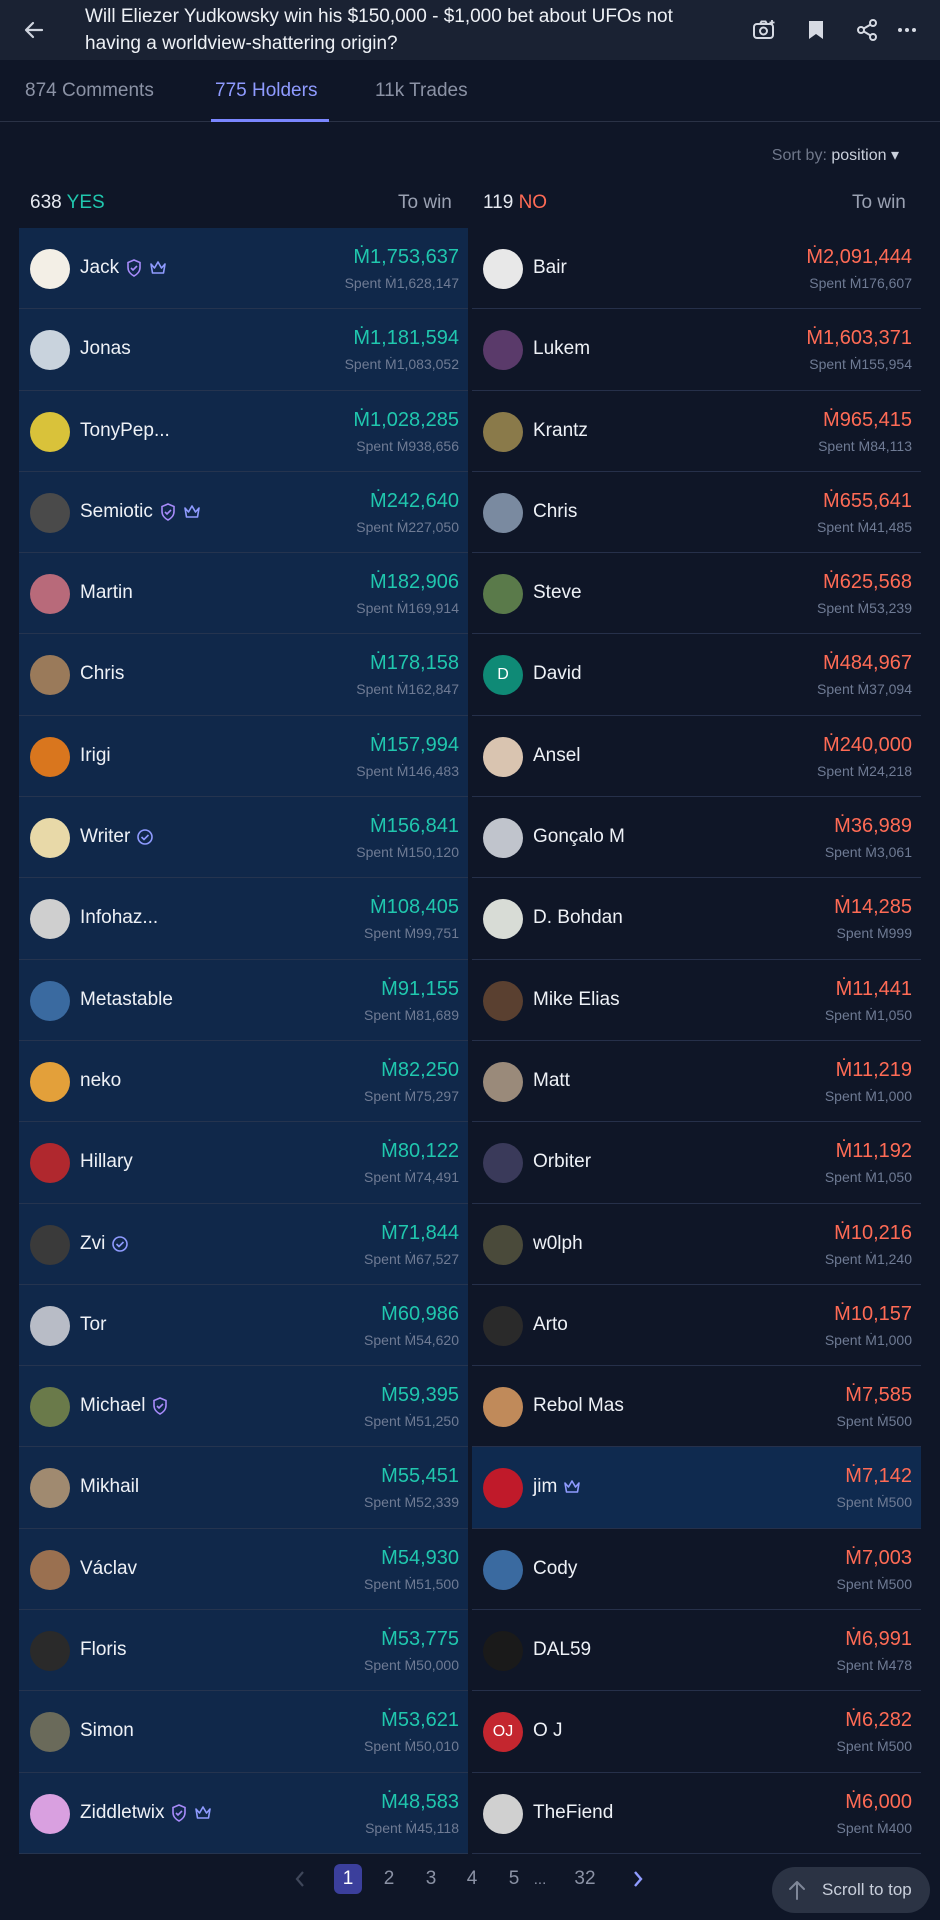 The width and height of the screenshot is (940, 1920). I want to click on holder-row: Jonas Ṁ1,181,594 Spent Ṁ1,083,052, so click(243, 350).